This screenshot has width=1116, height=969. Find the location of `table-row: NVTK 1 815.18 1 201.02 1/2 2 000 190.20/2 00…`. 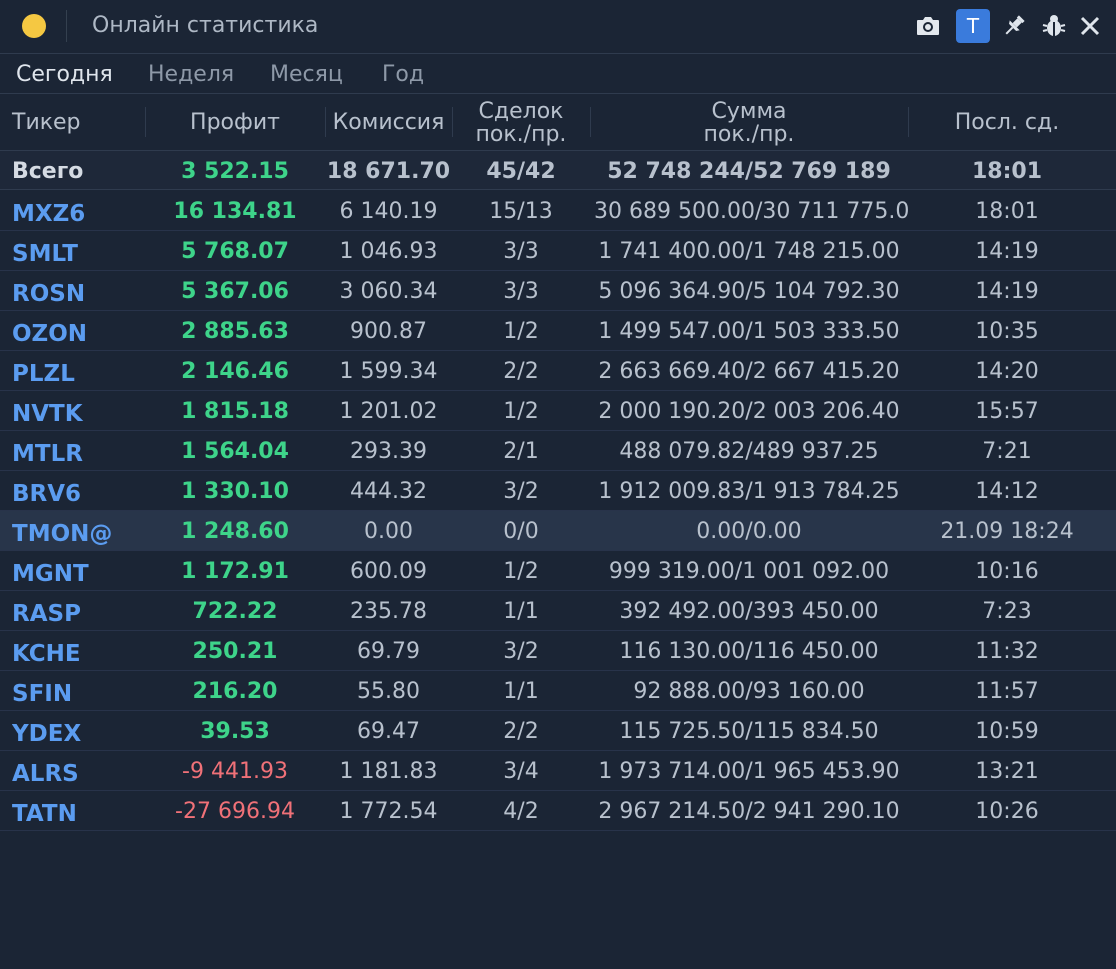

table-row: NVTK 1 815.18 1 201.02 1/2 2 000 190.20/2 00… is located at coordinates (558, 411).